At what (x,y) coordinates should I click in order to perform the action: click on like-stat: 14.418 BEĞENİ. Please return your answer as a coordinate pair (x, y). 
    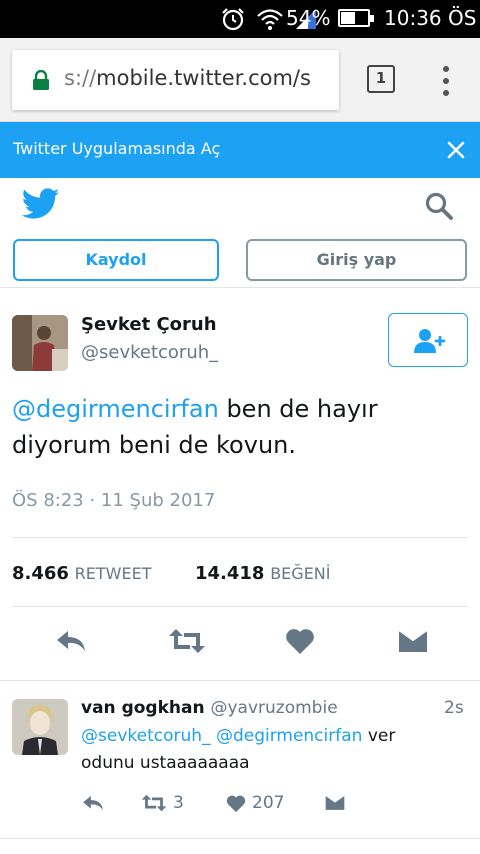
    Looking at the image, I should click on (262, 573).